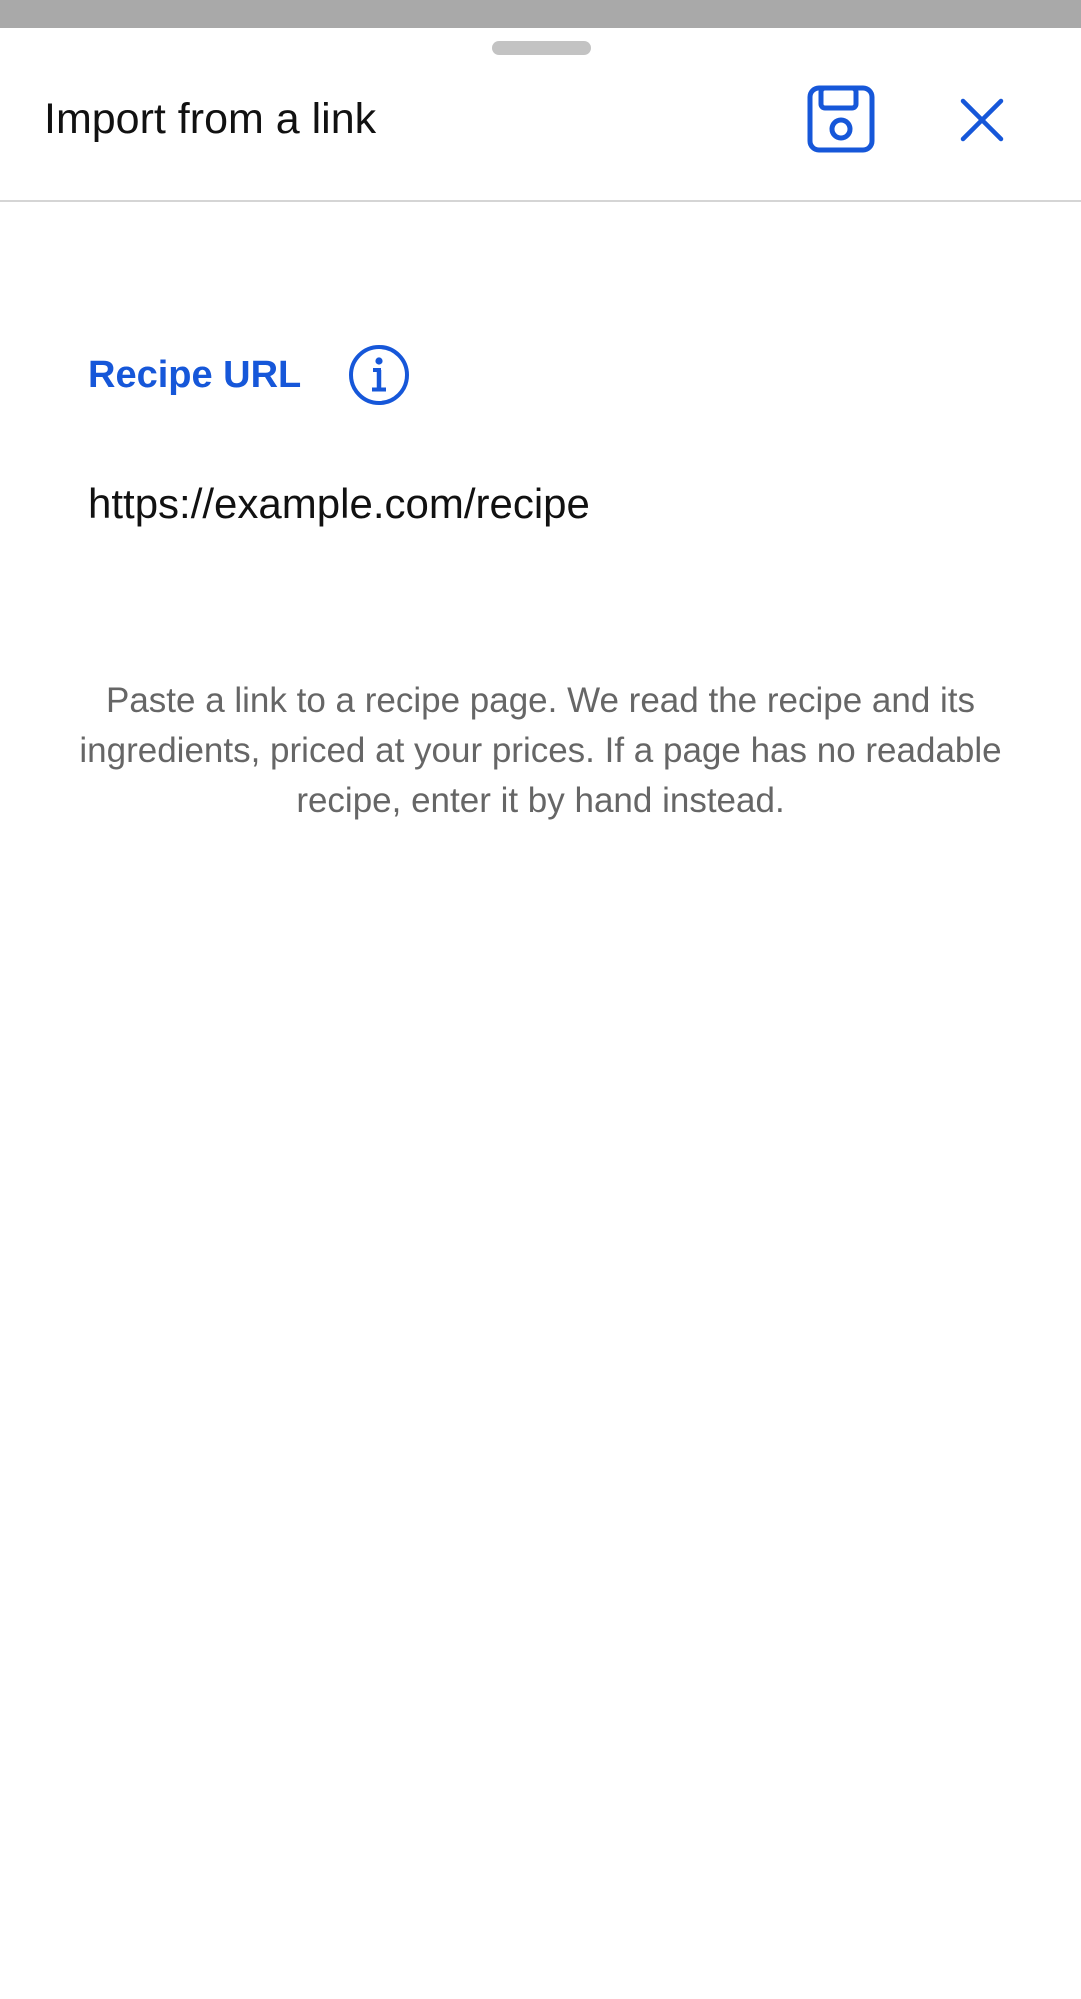 The width and height of the screenshot is (1081, 1999). What do you see at coordinates (540, 115) in the screenshot?
I see `sheet-header: Import from a link` at bounding box center [540, 115].